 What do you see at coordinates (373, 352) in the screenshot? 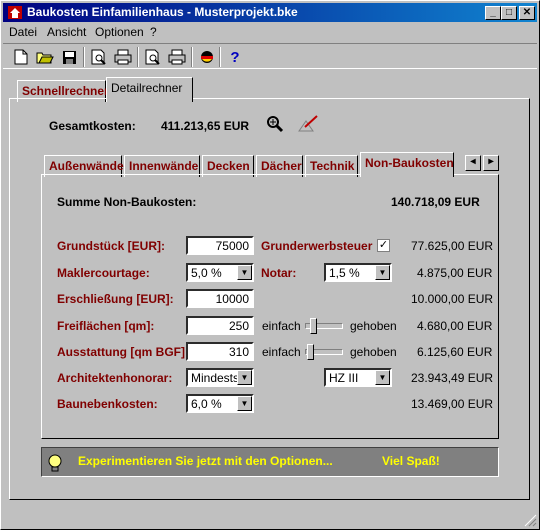
I see `ausstattung-high-label: gehoben` at bounding box center [373, 352].